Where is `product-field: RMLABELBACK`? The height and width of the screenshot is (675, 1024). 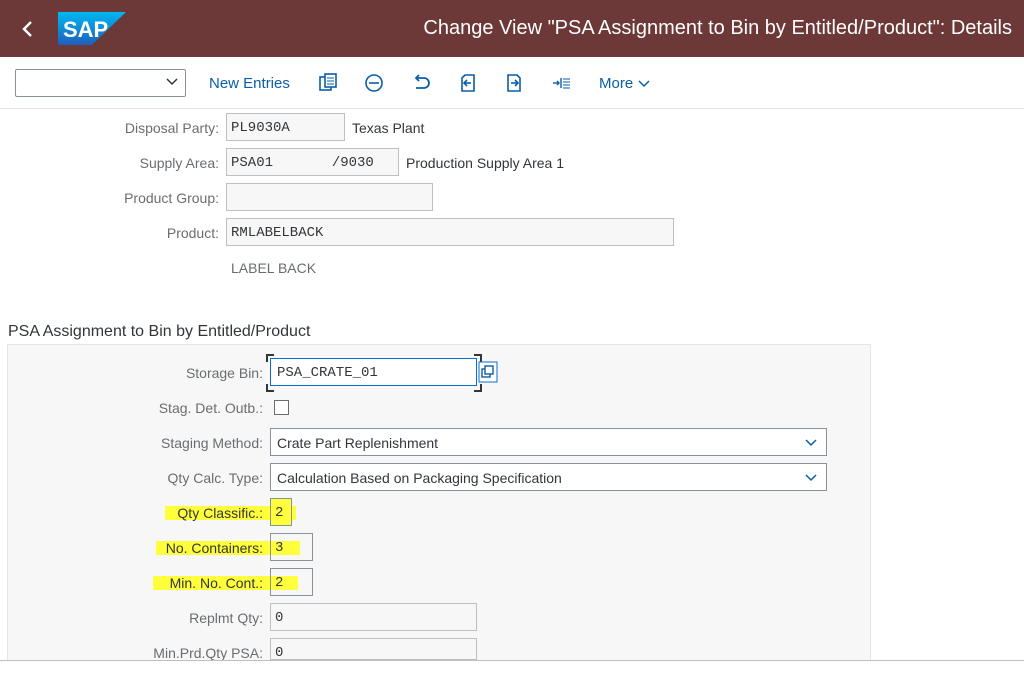
product-field: RMLABELBACK is located at coordinates (450, 232).